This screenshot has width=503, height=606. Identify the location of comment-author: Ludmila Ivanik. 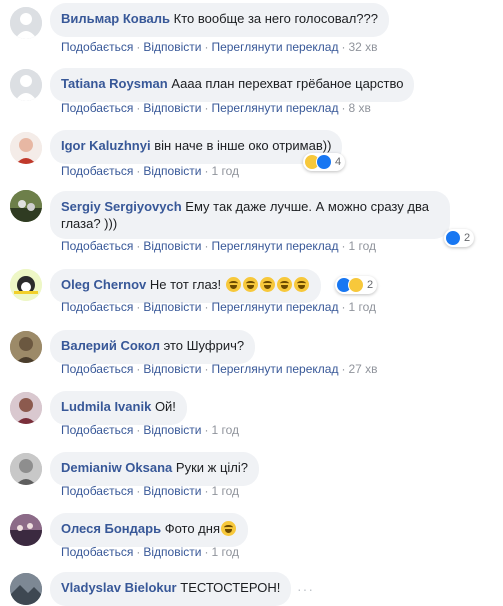
(106, 406).